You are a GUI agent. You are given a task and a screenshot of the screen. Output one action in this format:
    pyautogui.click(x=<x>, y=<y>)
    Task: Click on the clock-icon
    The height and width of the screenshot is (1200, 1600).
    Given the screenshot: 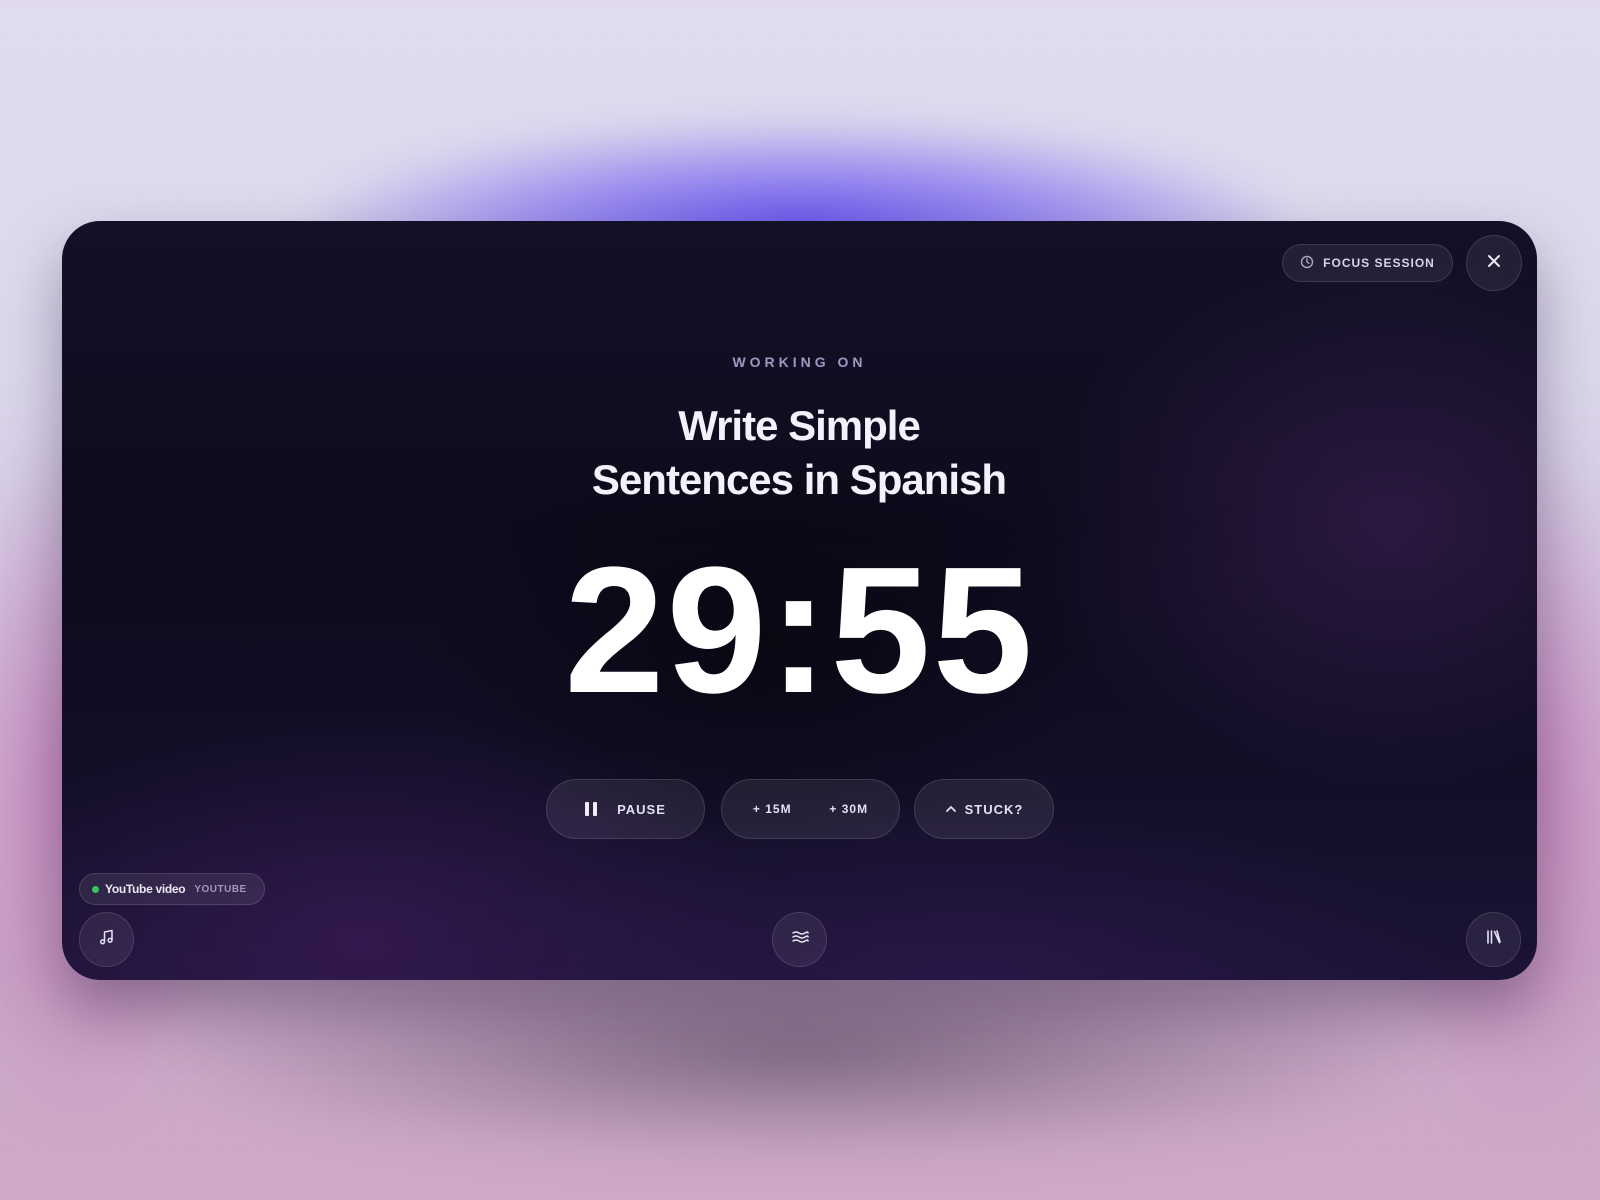 What is the action you would take?
    pyautogui.click(x=1307, y=263)
    